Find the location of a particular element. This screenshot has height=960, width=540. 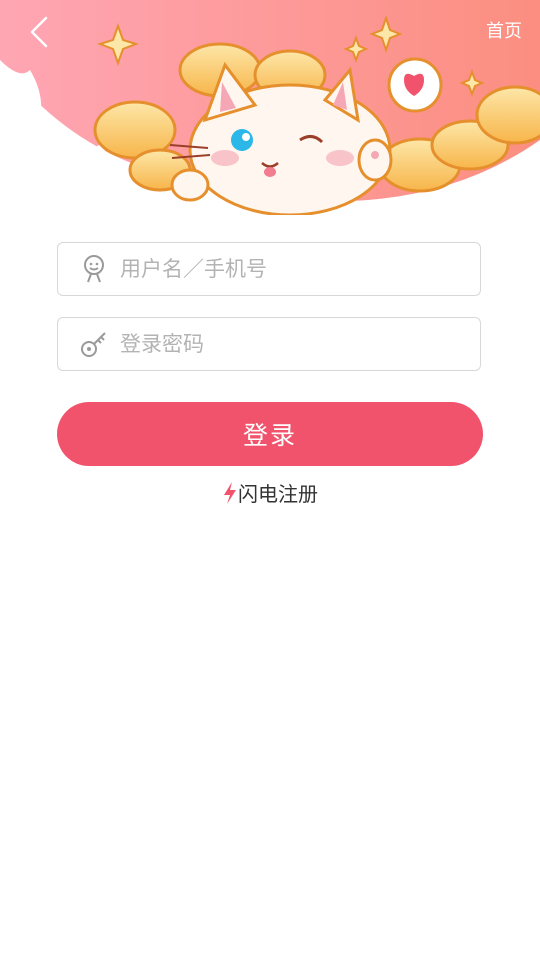

home-link: 首页 is located at coordinates (504, 30).